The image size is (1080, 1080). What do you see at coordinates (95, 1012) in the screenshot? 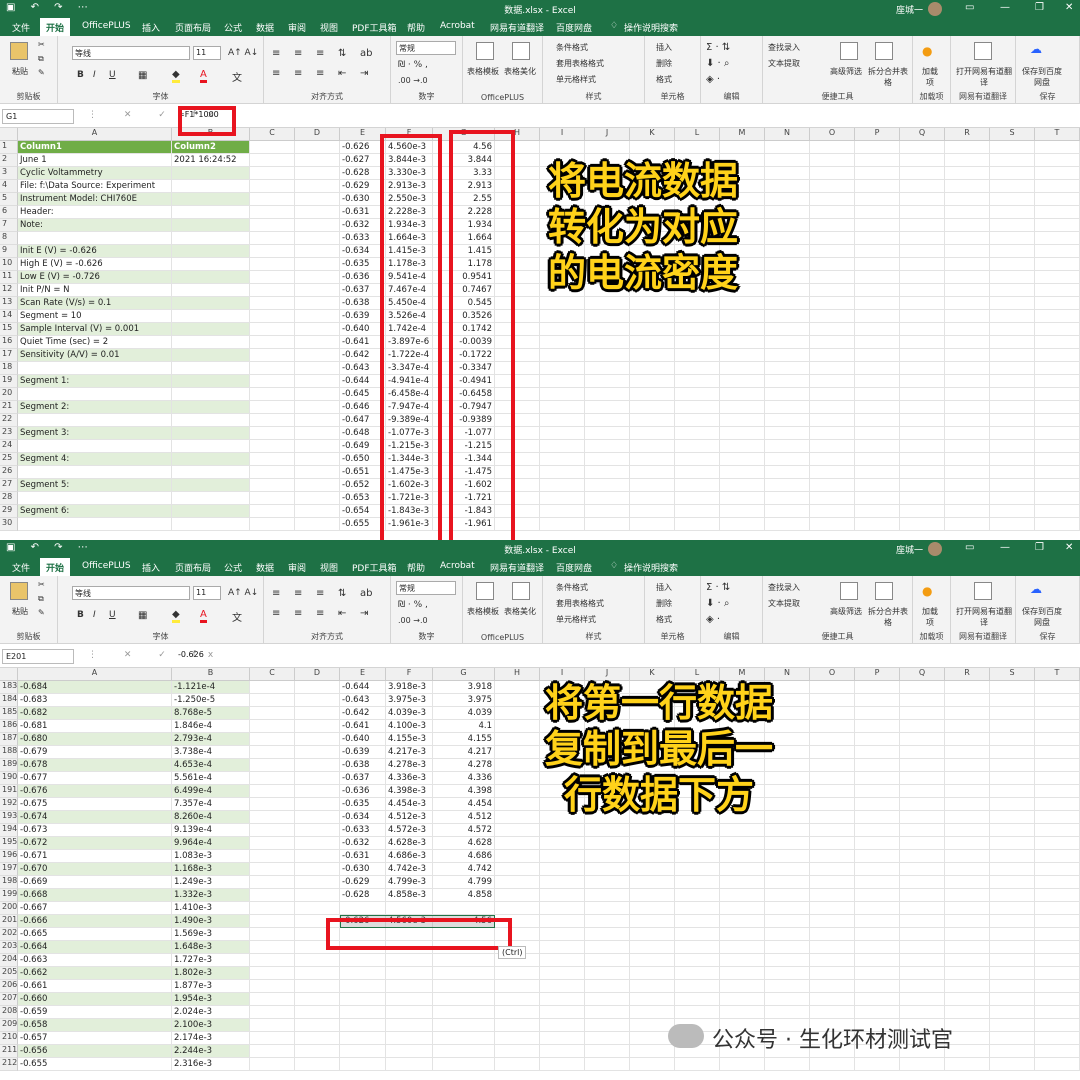
I see `cell-a: -0.659` at bounding box center [95, 1012].